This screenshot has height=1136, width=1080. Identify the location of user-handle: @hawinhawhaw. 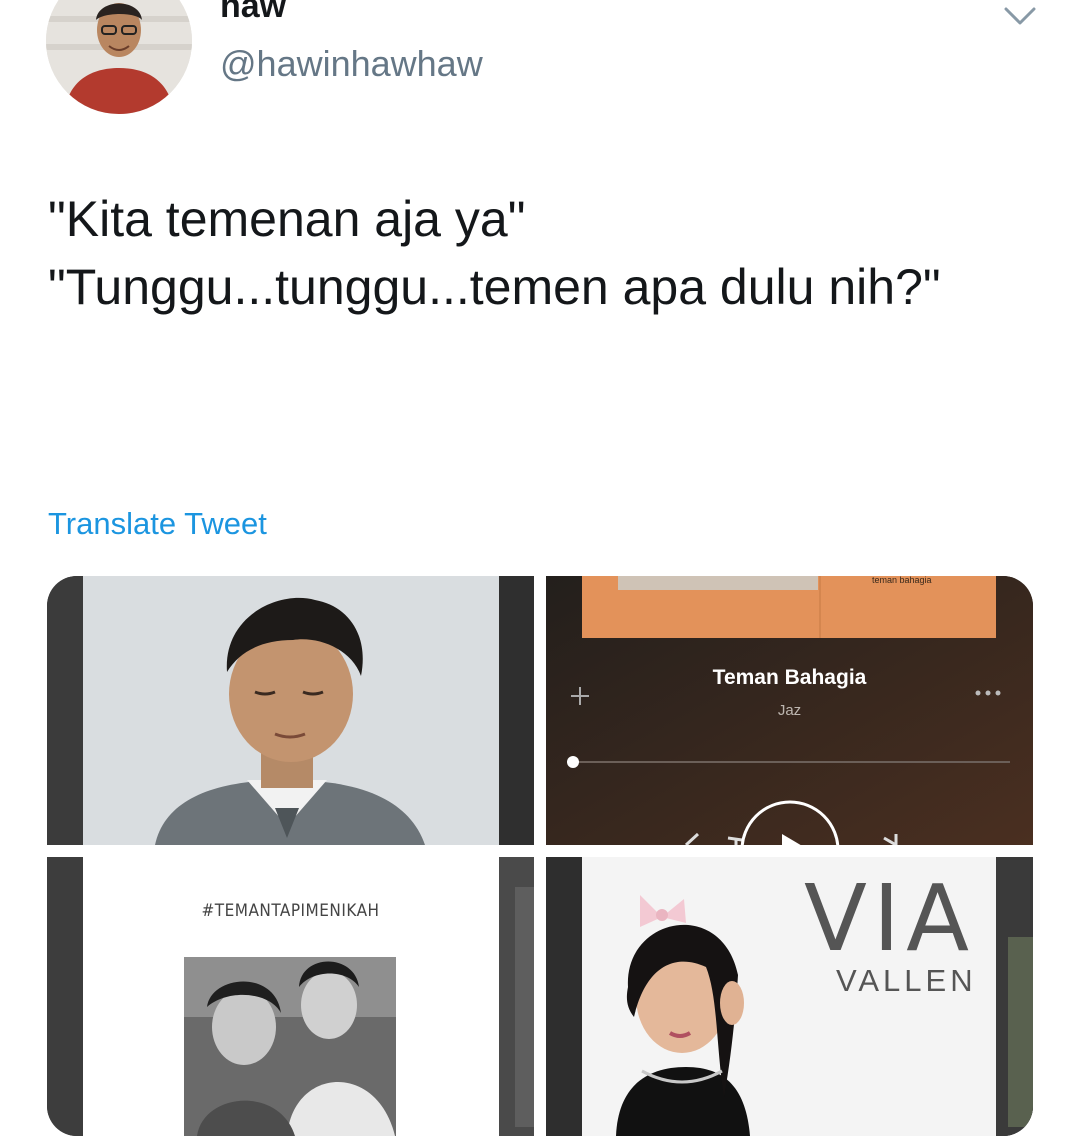
(351, 64).